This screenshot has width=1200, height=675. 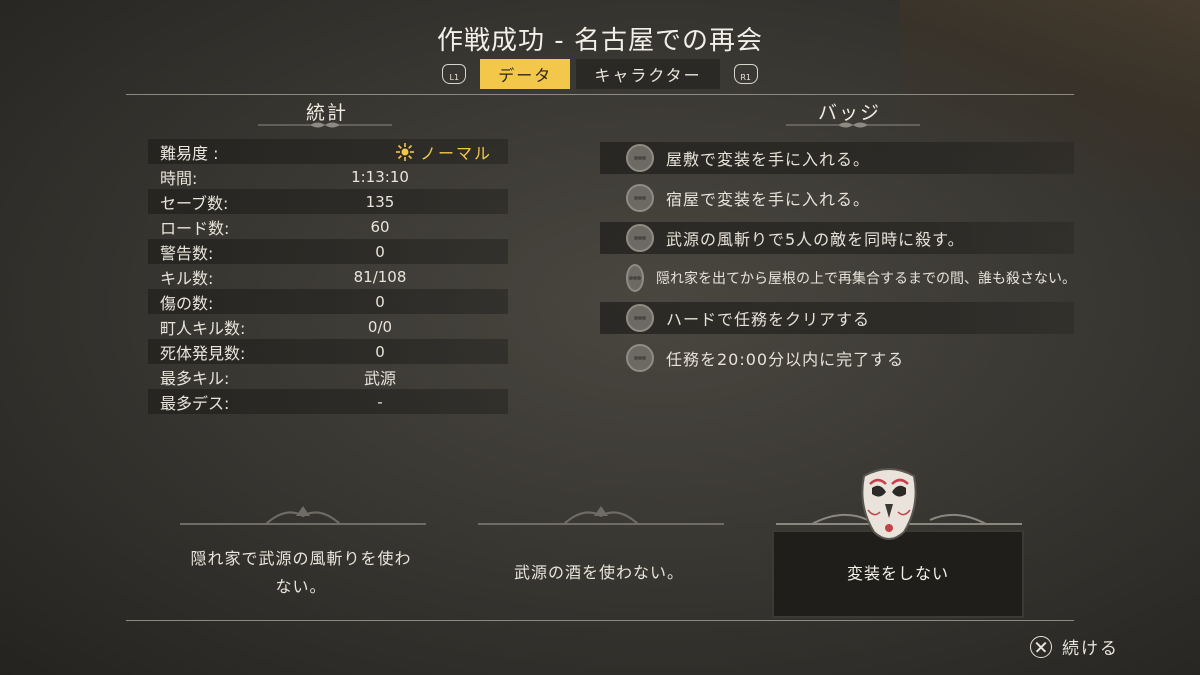 What do you see at coordinates (600, 94) in the screenshot?
I see `top-divider` at bounding box center [600, 94].